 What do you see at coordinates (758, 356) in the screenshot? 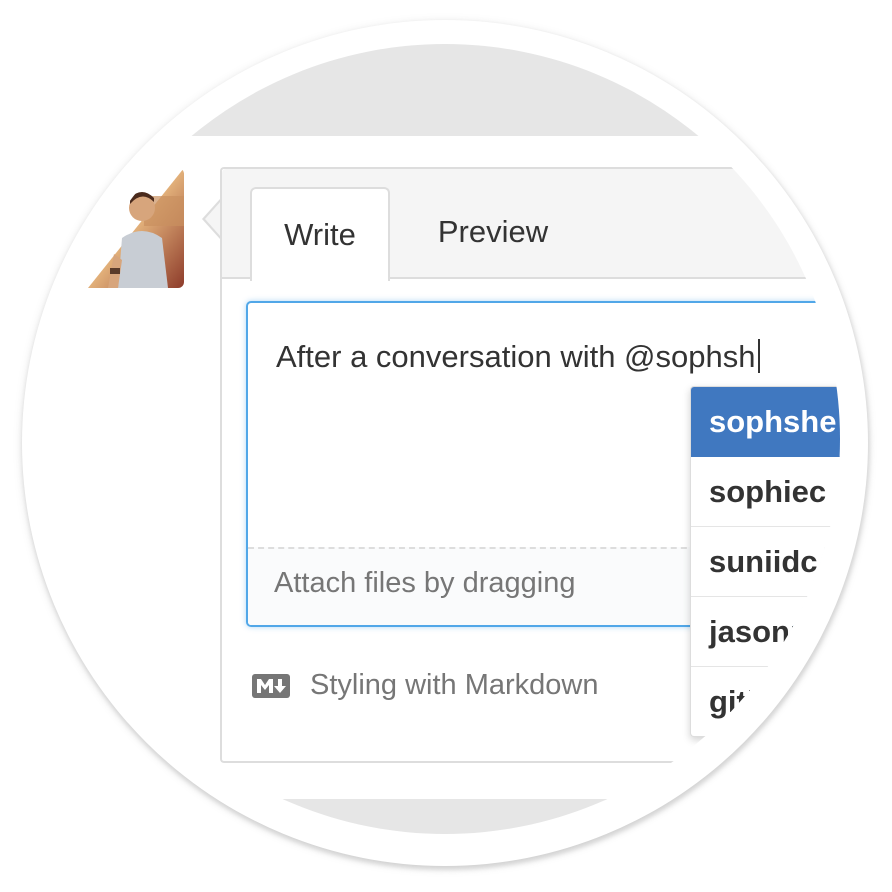
I see `text-caret` at bounding box center [758, 356].